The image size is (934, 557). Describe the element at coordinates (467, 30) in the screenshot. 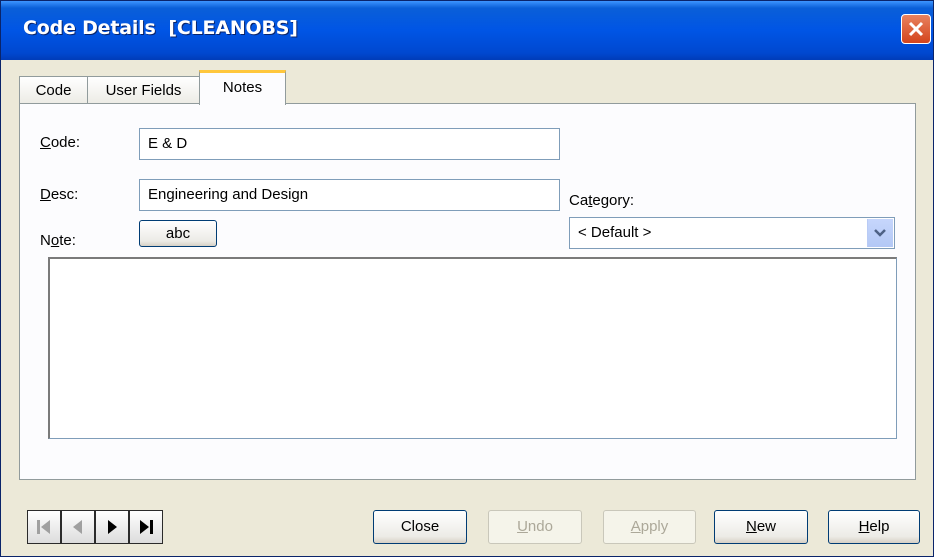

I see `title-bar: Code Details [CLEANOBS]` at that location.